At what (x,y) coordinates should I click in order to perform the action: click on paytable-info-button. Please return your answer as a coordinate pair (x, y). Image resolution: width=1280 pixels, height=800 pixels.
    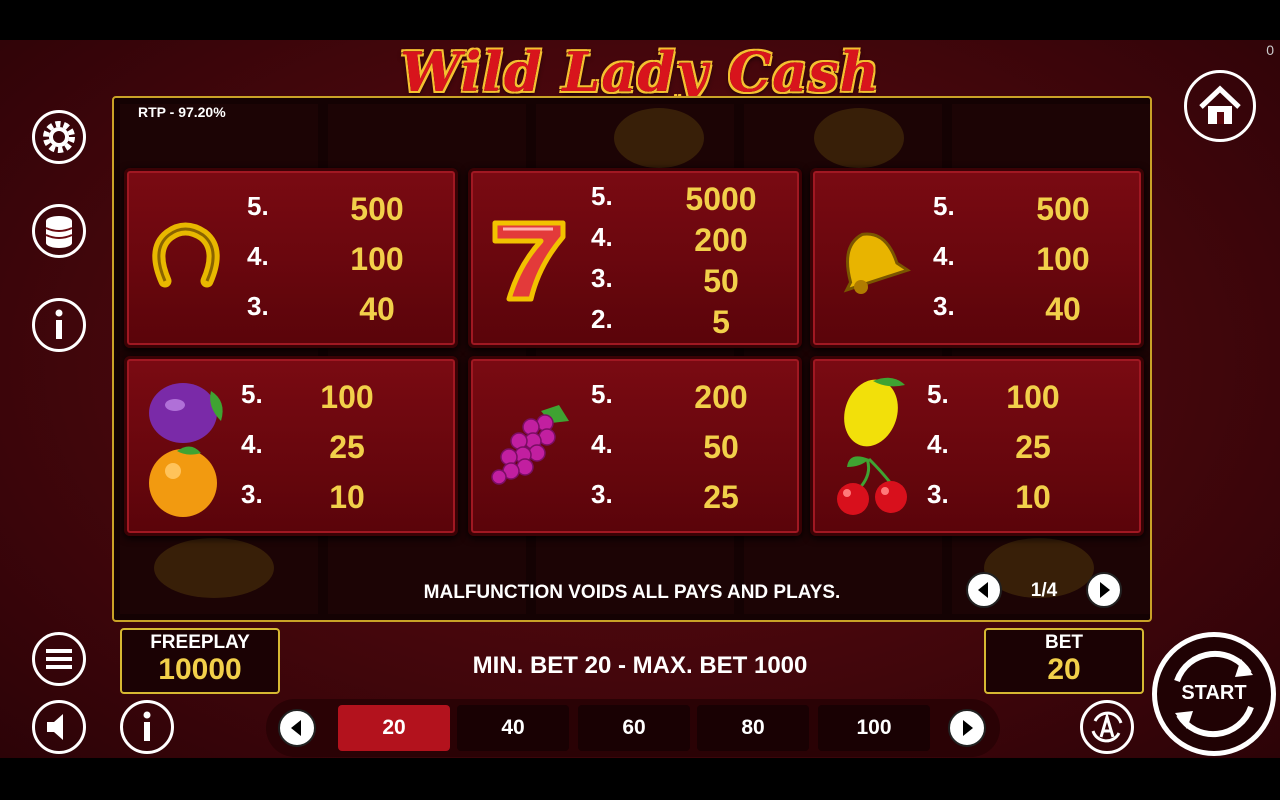
    Looking at the image, I should click on (147, 727).